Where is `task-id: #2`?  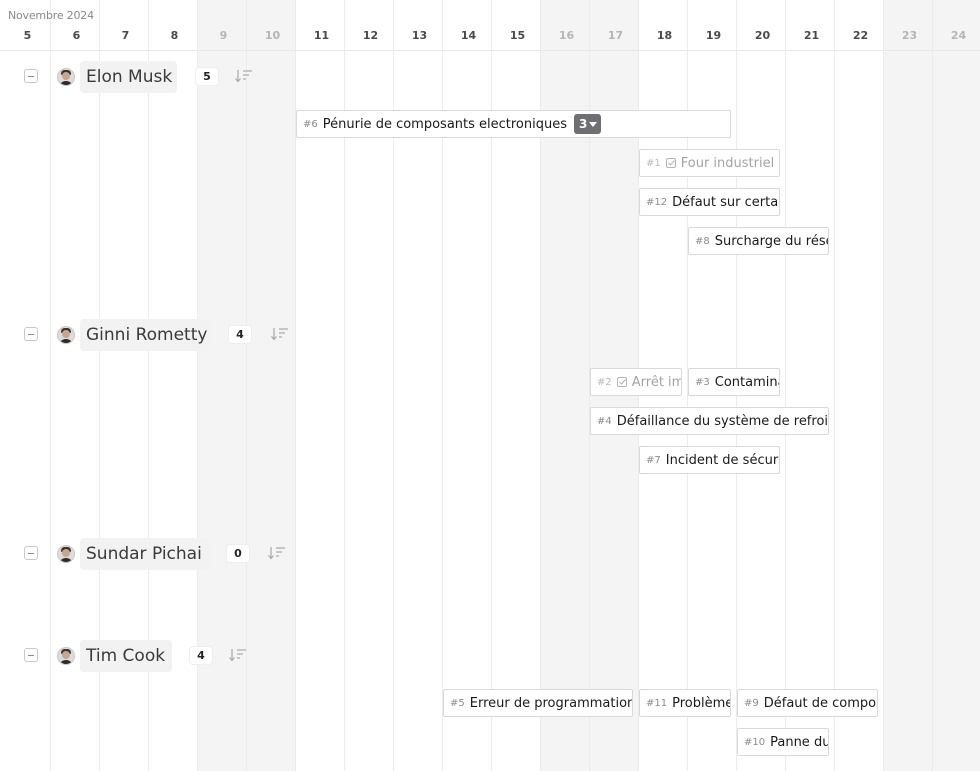
task-id: #2 is located at coordinates (604, 382).